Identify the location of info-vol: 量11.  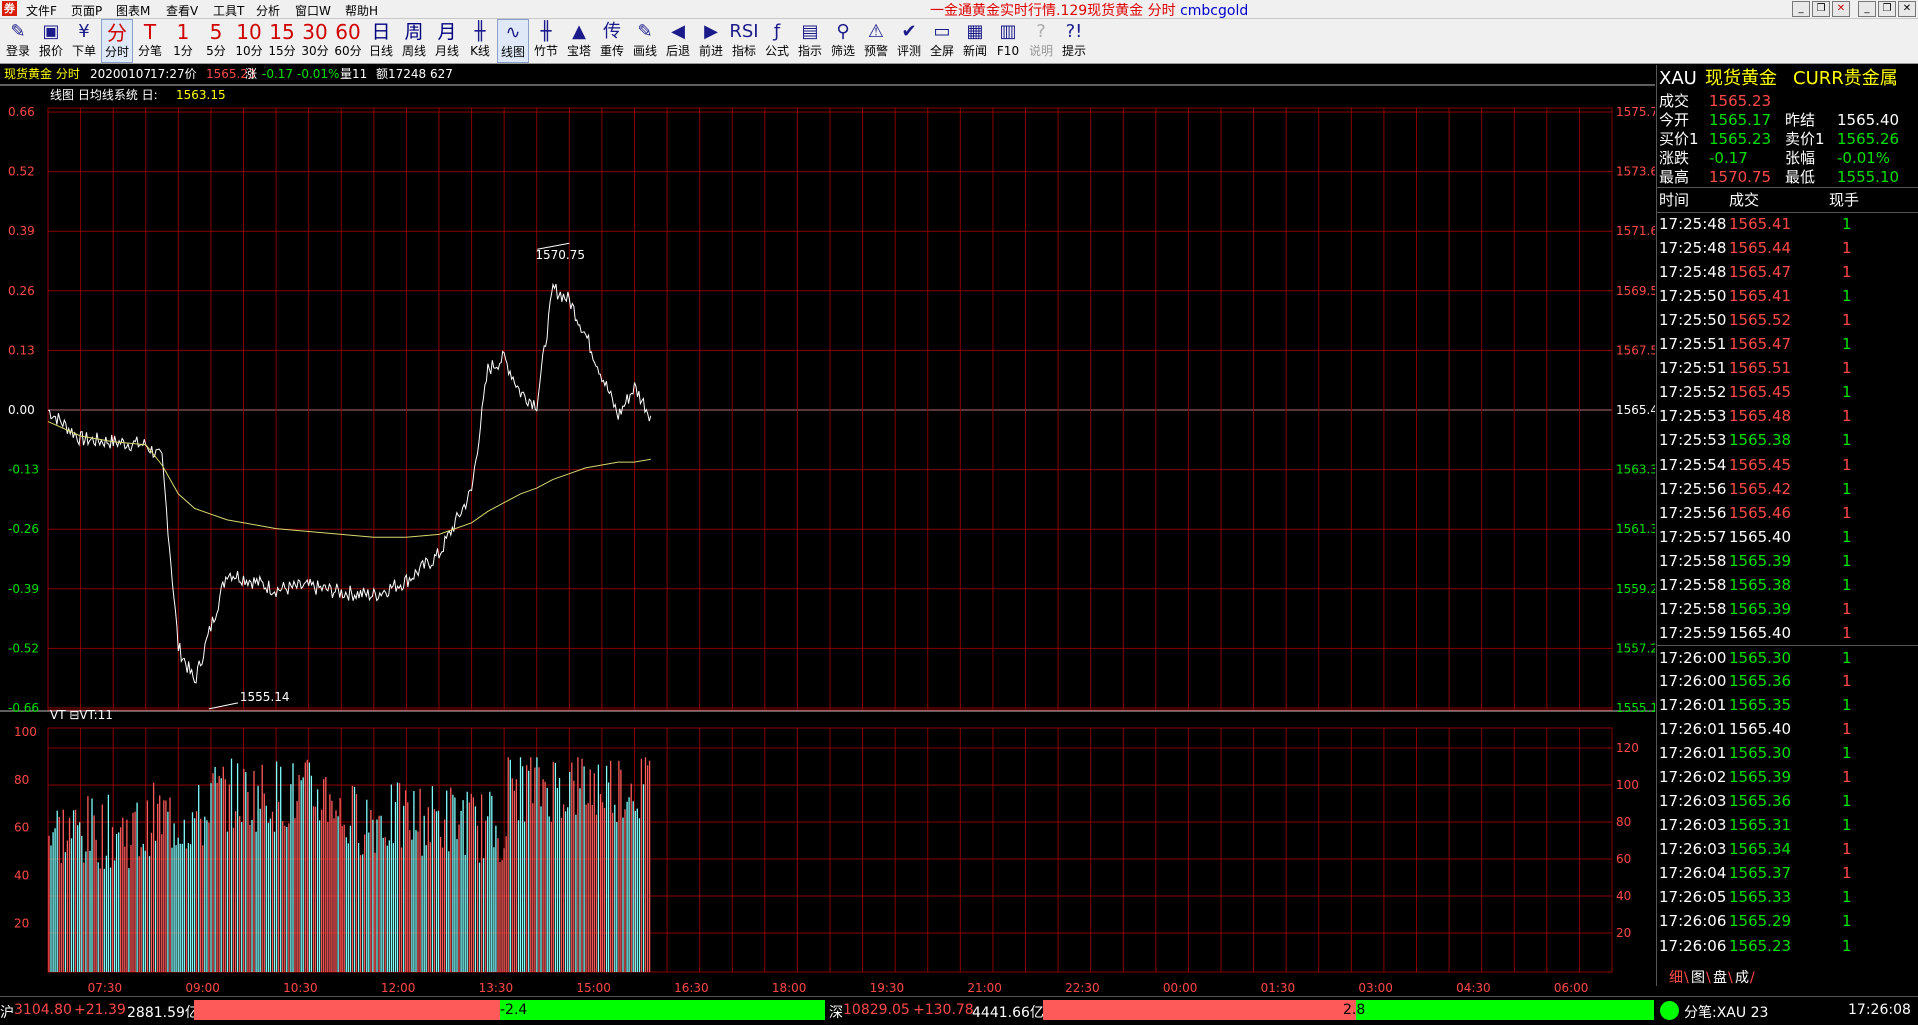
(354, 74).